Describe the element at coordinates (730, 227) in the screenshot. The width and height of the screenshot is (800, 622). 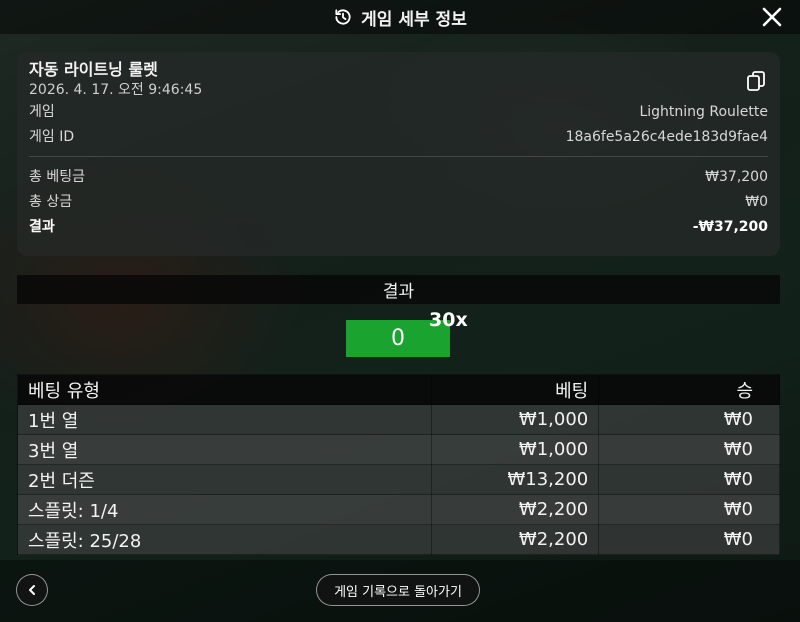
I see `result-value: -₩37,200` at that location.